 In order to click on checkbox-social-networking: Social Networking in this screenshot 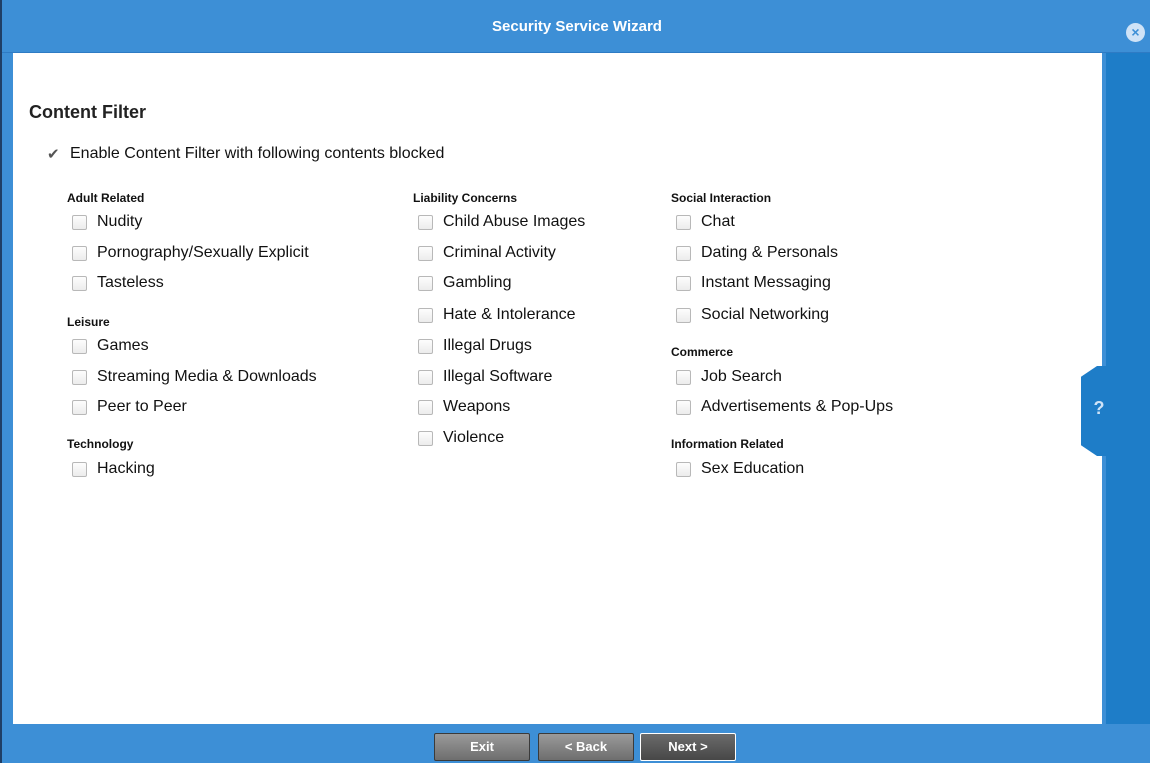, I will do `click(752, 315)`.